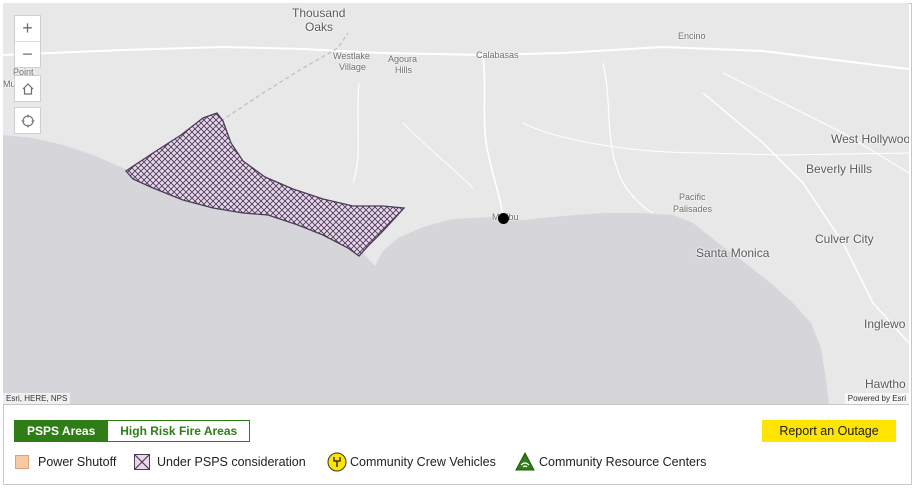 This screenshot has width=917, height=490. What do you see at coordinates (27, 28) in the screenshot?
I see `zoom-in-button: +` at bounding box center [27, 28].